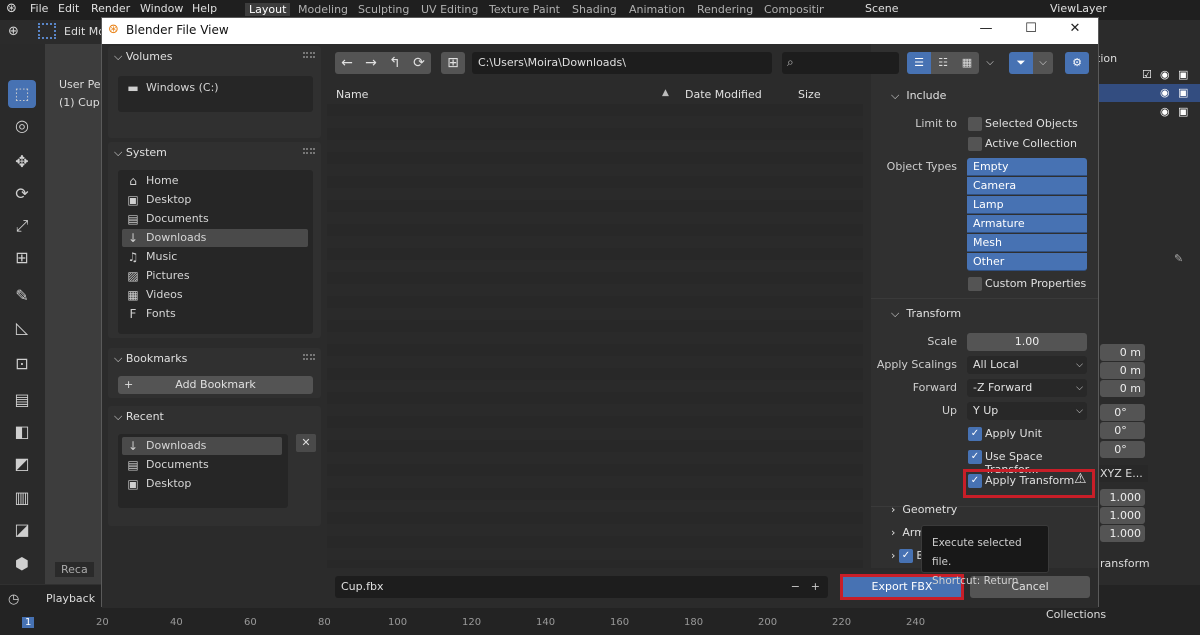 This screenshot has width=1200, height=635. I want to click on menu-window: Window, so click(161, 8).